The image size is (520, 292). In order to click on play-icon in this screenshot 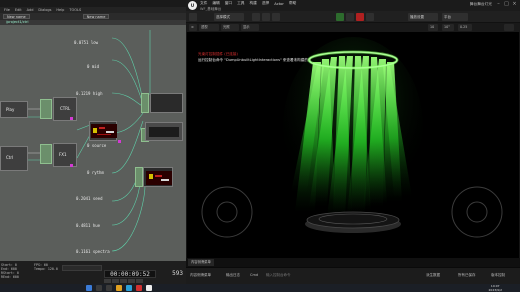, I will do `click(340, 17)`.